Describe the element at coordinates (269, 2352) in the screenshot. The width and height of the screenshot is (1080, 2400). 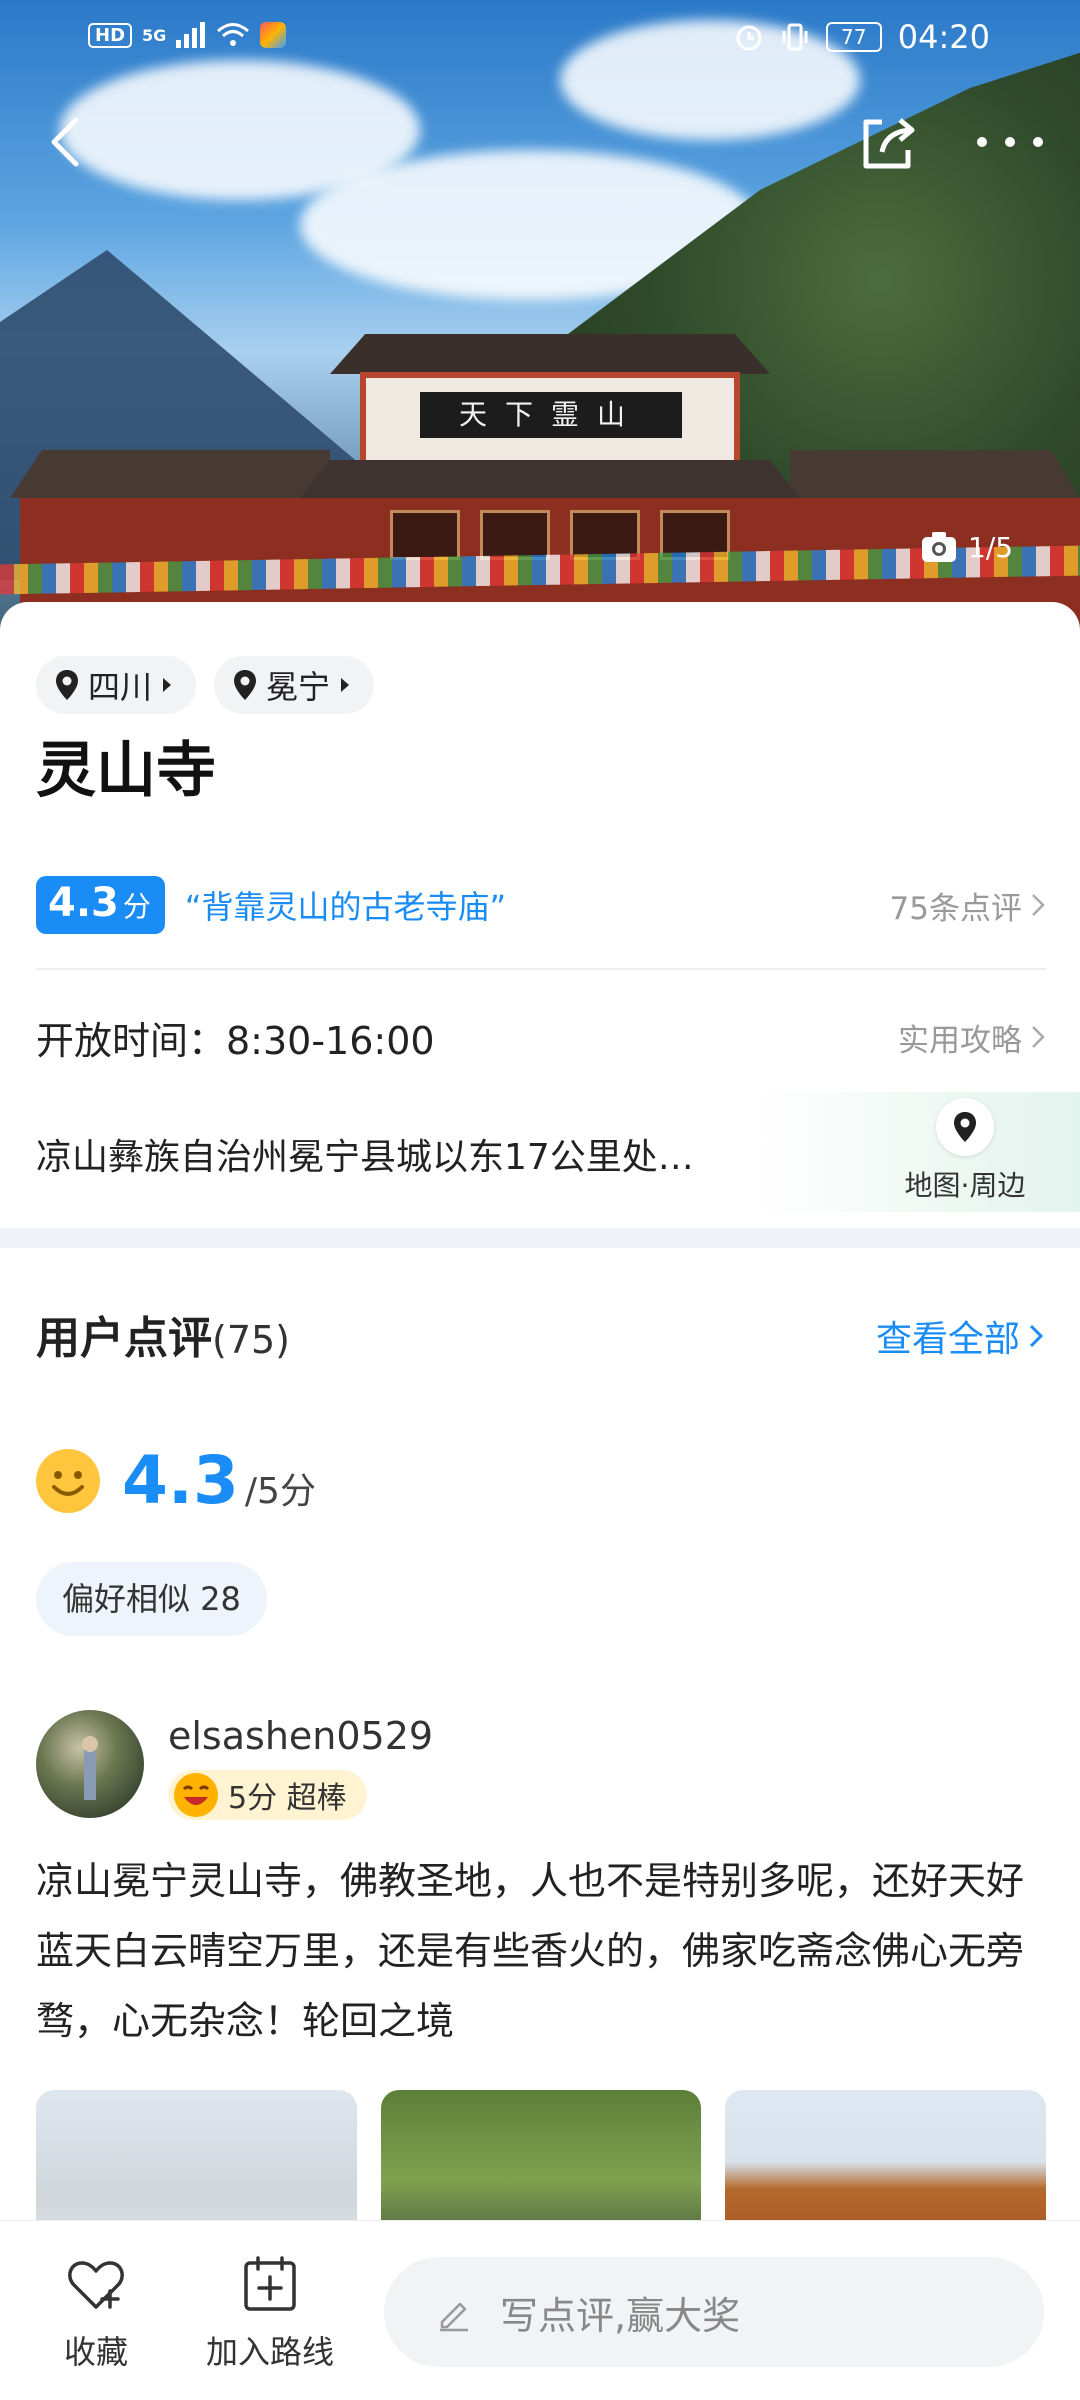
I see `add-route-label: 加入路线` at that location.